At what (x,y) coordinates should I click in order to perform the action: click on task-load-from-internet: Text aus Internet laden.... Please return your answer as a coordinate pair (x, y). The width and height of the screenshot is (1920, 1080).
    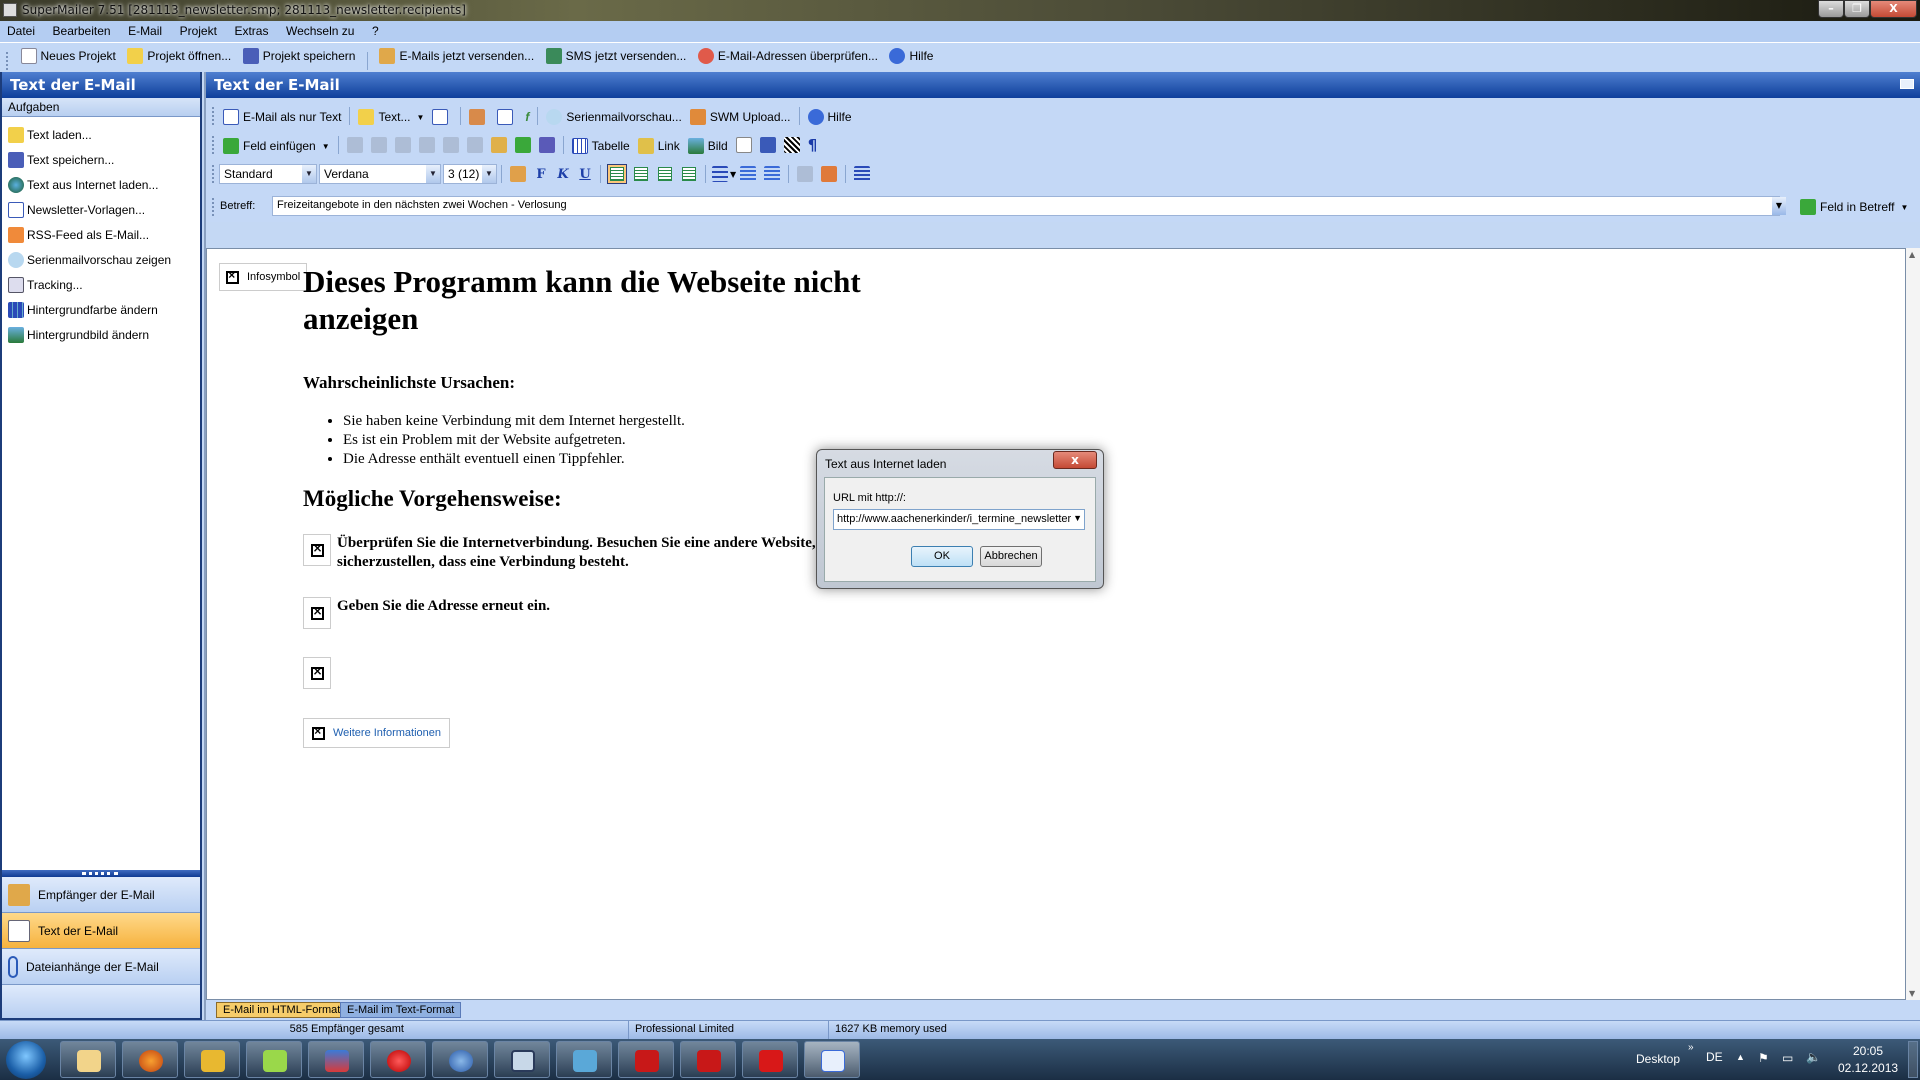
    Looking at the image, I should click on (101, 184).